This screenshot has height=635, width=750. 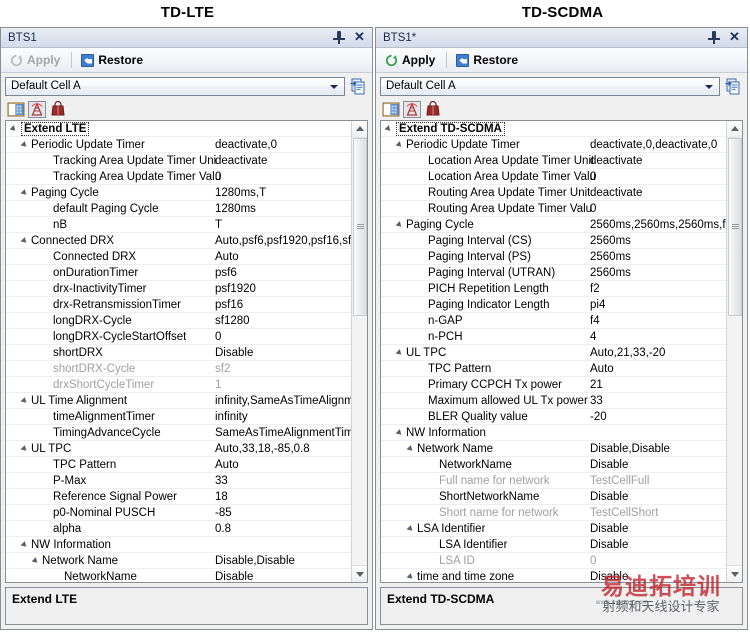 I want to click on tree-row: longDRX-Cycle sf1280, so click(x=178, y=321).